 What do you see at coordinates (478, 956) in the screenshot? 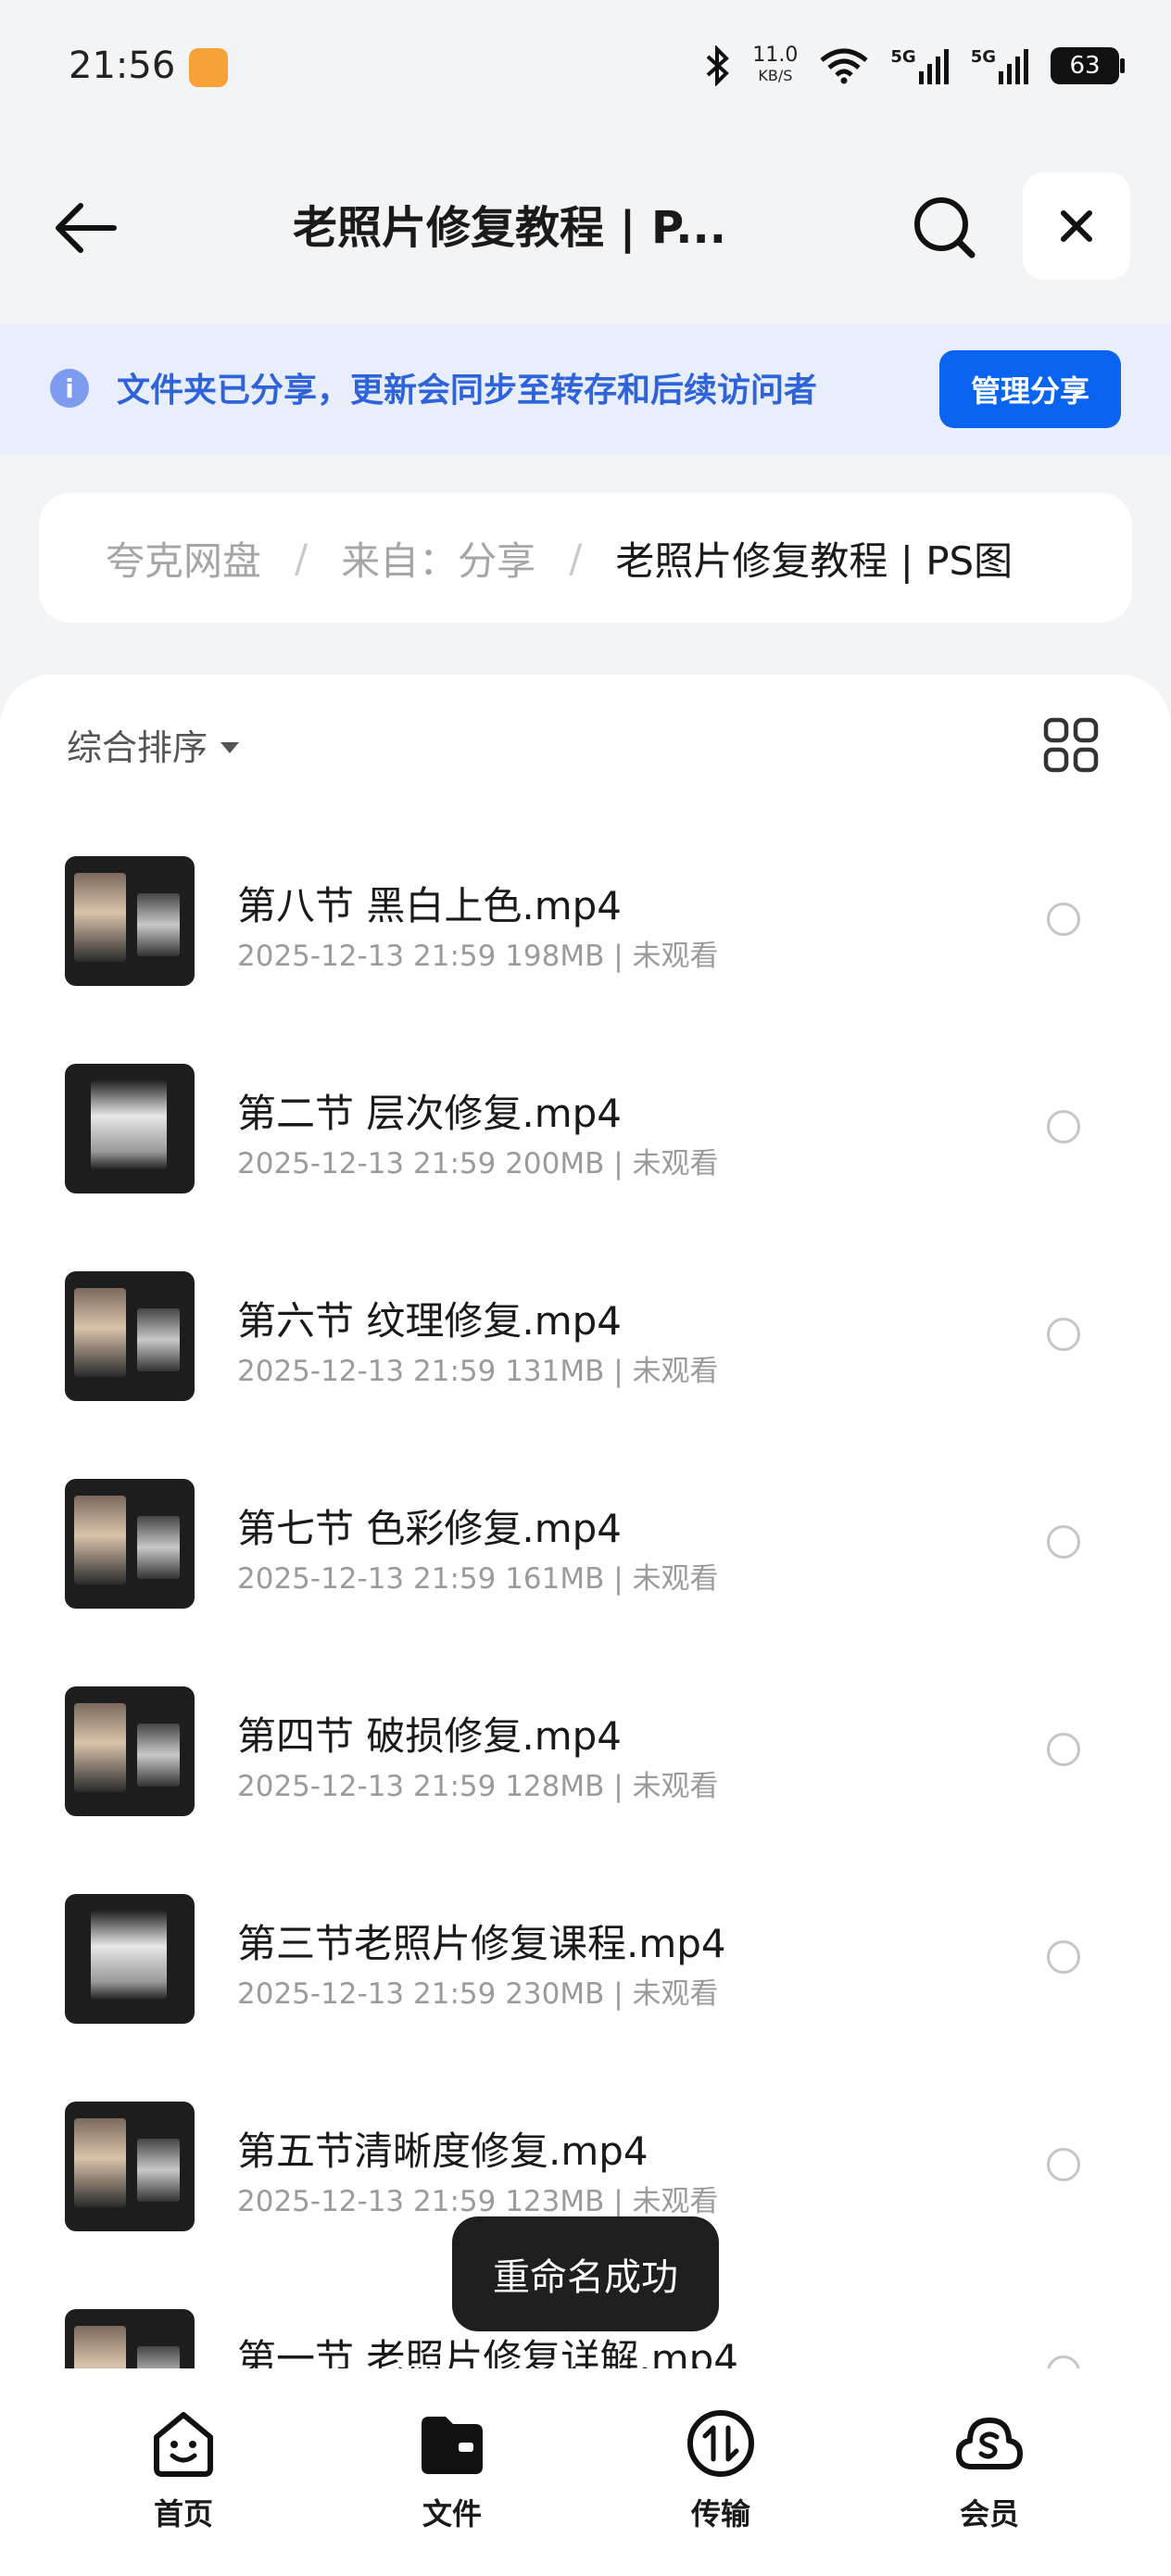
I see `file-meta: 2025-12-13 21:59 198MB | 未观看` at bounding box center [478, 956].